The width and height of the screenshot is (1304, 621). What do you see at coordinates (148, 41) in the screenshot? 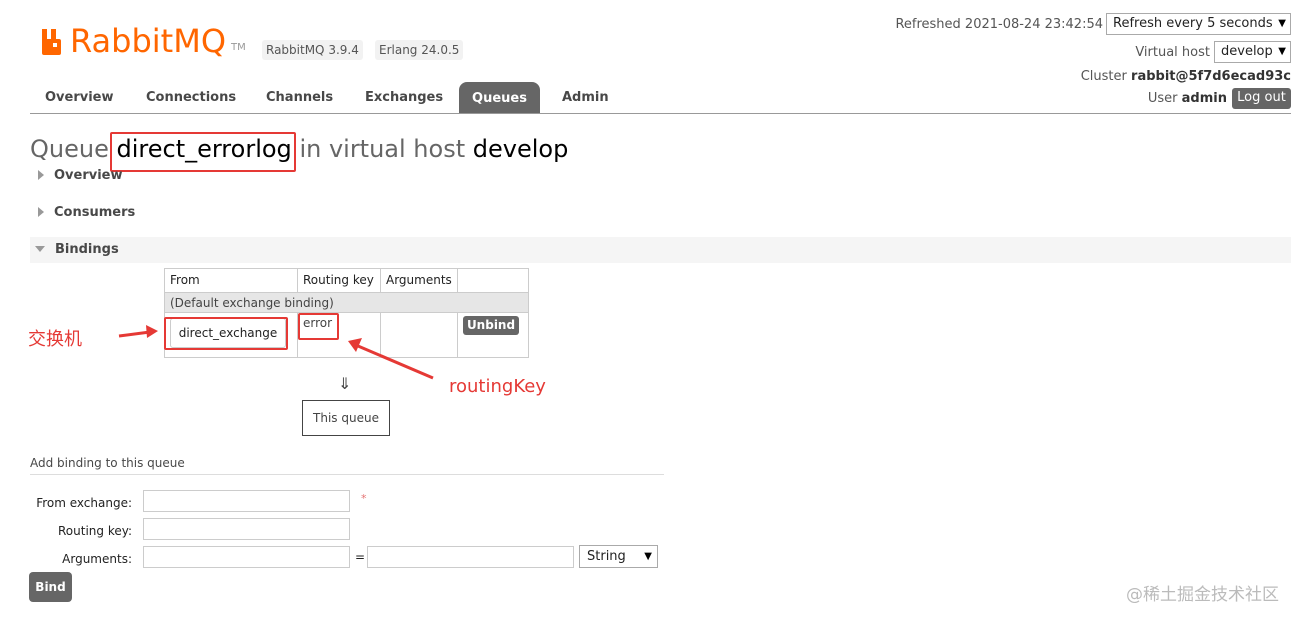
I see `logo-text: RabbitMQ` at bounding box center [148, 41].